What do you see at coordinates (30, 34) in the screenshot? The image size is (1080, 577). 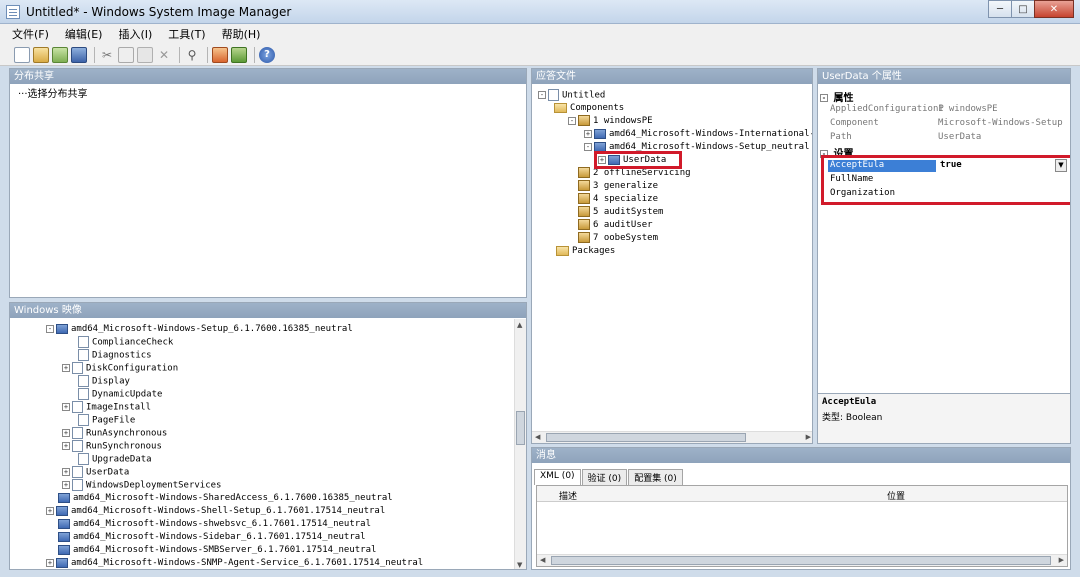 I see `menu-file: 文件(F)` at bounding box center [30, 34].